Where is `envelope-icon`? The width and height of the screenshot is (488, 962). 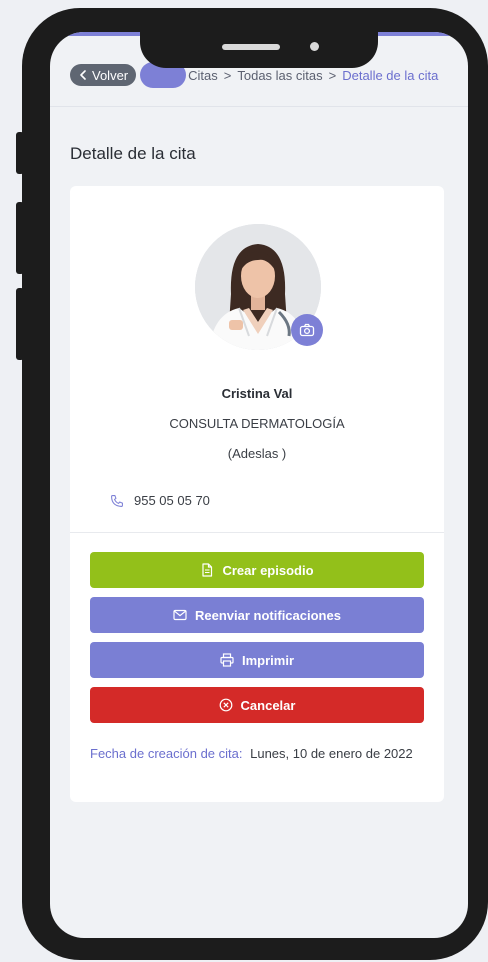
envelope-icon is located at coordinates (180, 615).